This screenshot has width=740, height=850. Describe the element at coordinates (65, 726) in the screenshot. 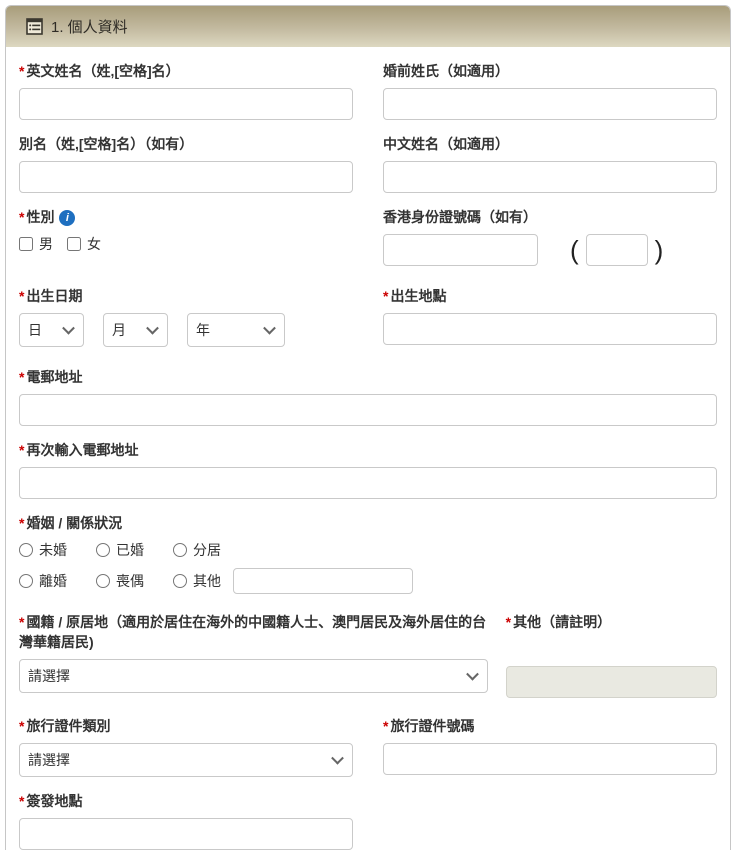

I see `travel-doc-type-label: * 旅行證件類別` at that location.